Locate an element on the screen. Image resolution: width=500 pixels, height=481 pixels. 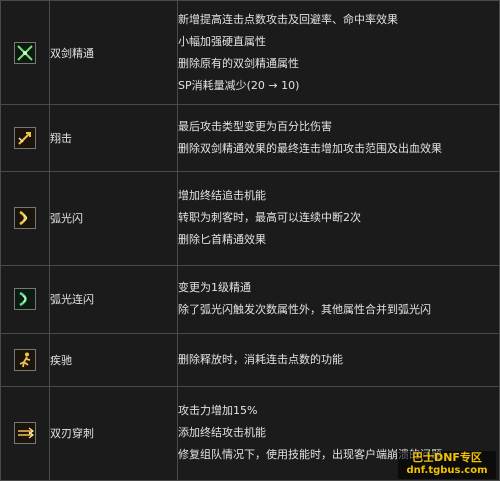
description-line: 小幅加强硬直属性 is located at coordinates (222, 41).